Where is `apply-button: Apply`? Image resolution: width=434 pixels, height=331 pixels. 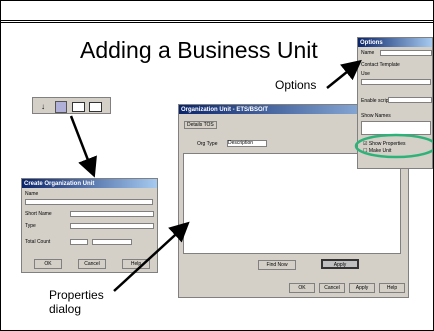 apply-button: Apply is located at coordinates (340, 264).